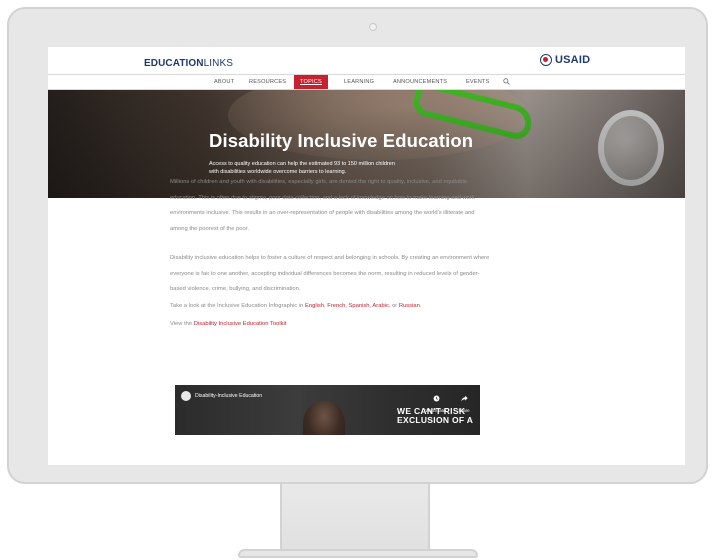 The image size is (715, 560). I want to click on site-header: EDUCATIONLINKS USAID, so click(366, 60).